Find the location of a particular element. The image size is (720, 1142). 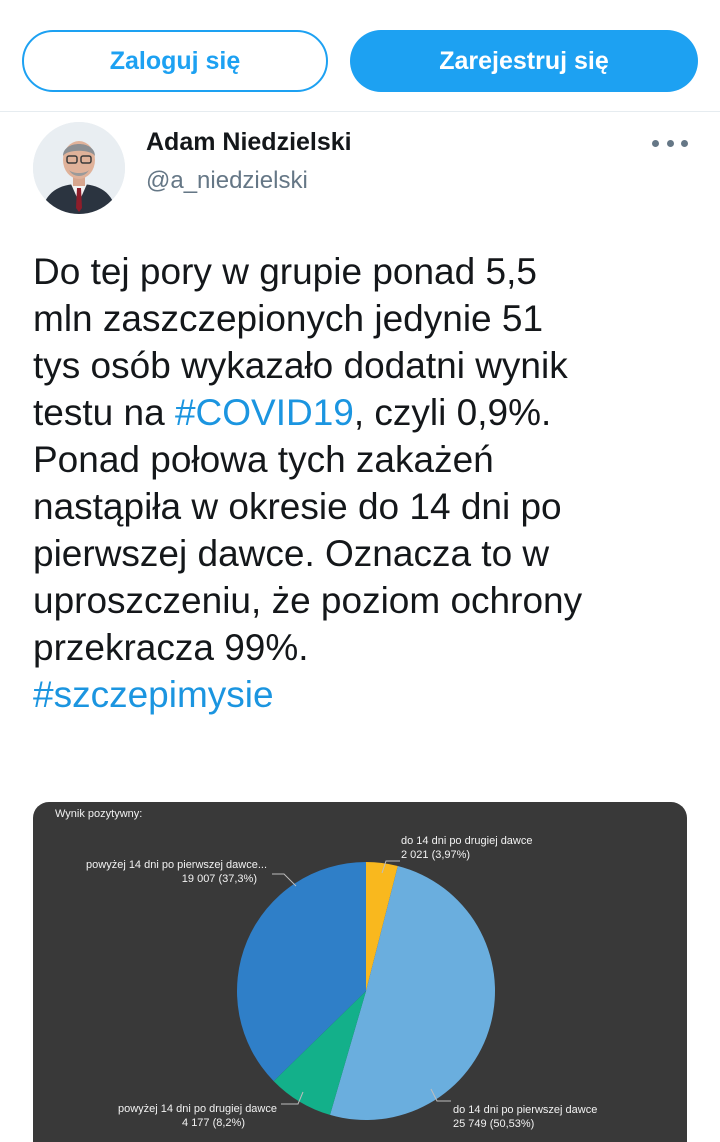

slice-label: do 14 dni po drugiej dawce is located at coordinates (466, 841).